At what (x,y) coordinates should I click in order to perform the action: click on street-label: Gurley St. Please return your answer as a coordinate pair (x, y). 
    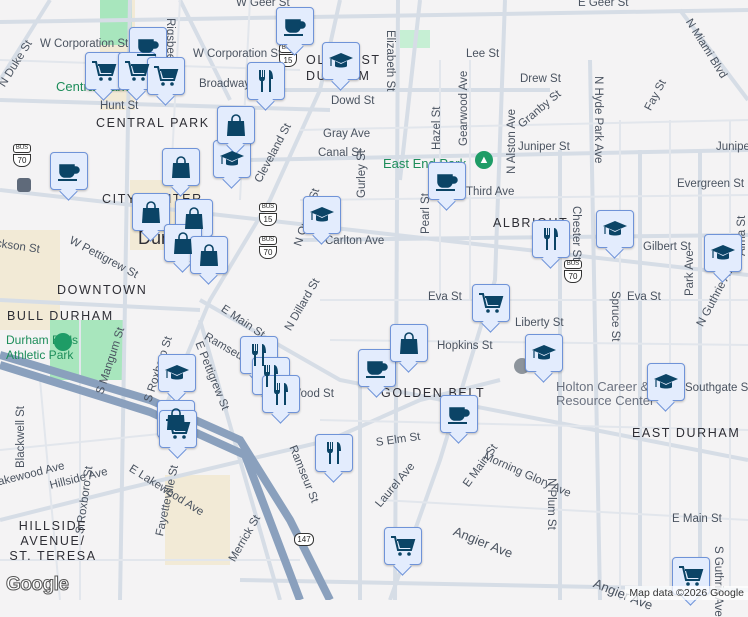
    Looking at the image, I should click on (362, 174).